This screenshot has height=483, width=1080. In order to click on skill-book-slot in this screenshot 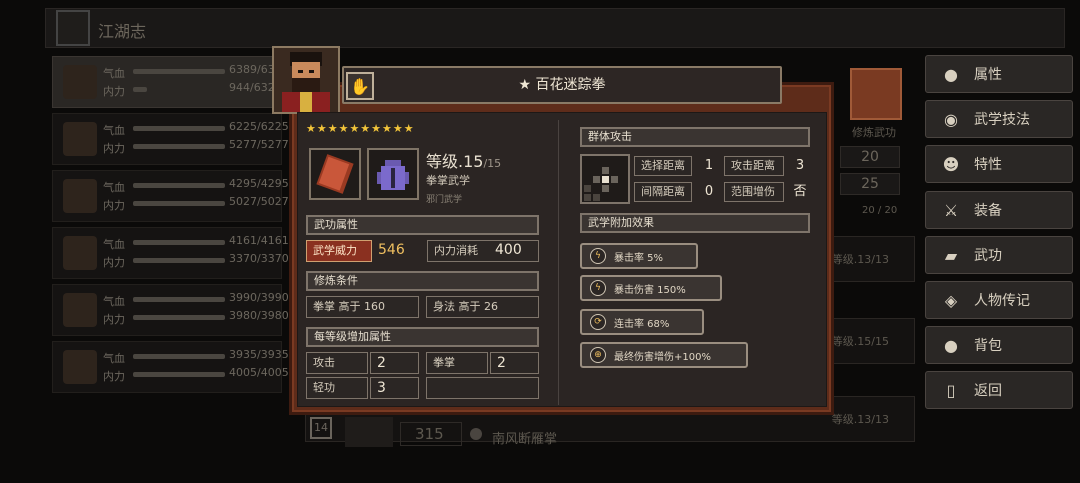, I will do `click(335, 174)`.